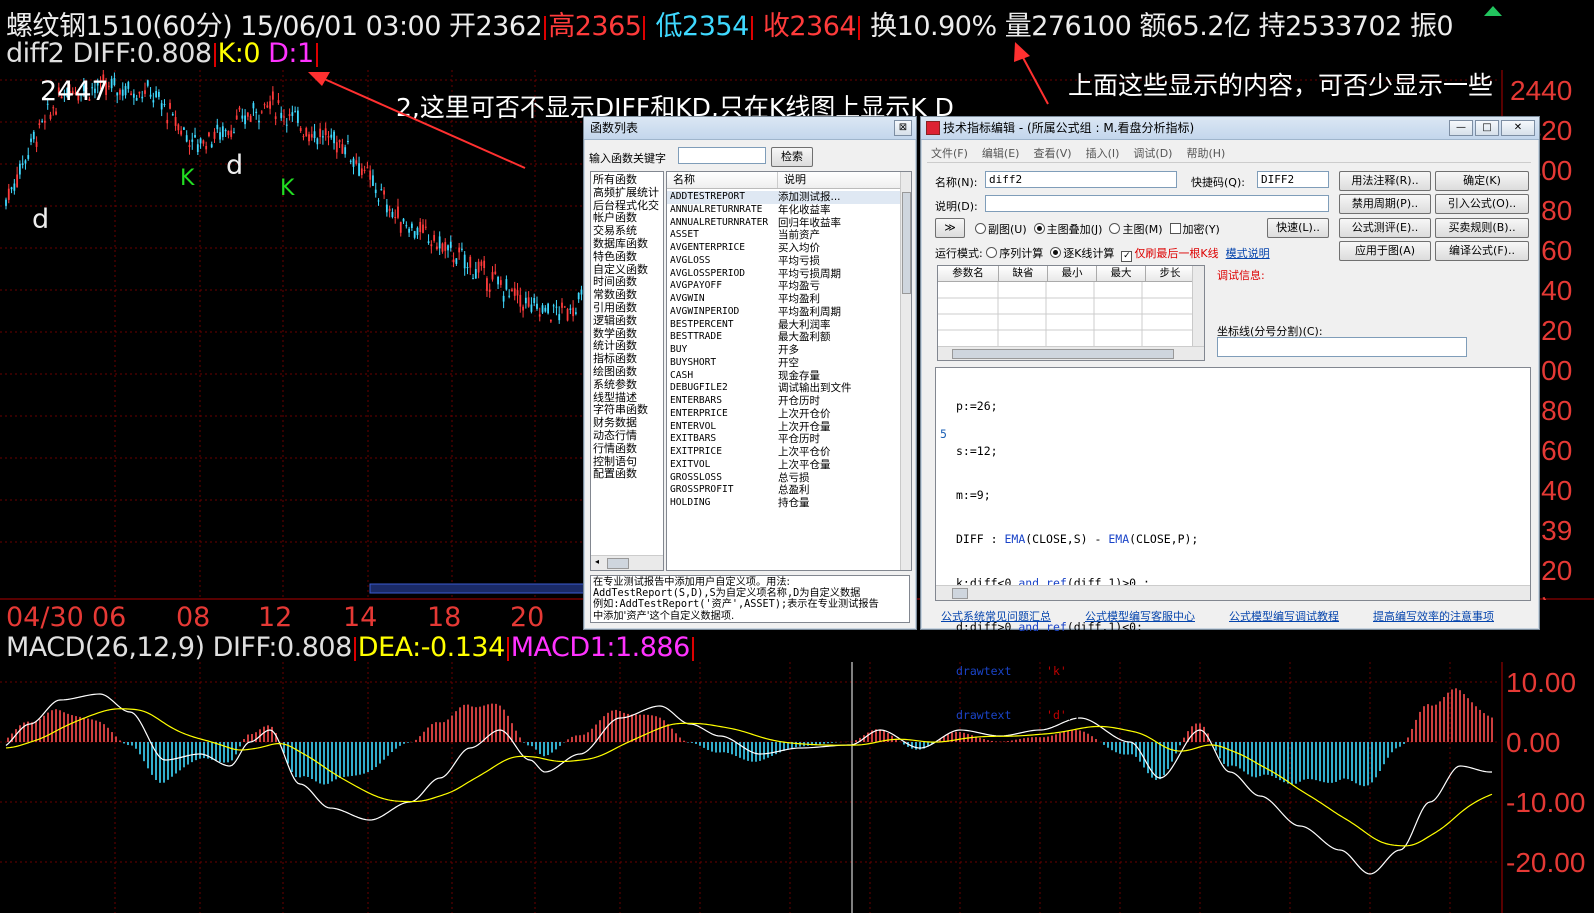 This screenshot has height=913, width=1594. Describe the element at coordinates (1230, 128) in the screenshot. I see `editor-titlebar: 技术指标编辑 - (所属公式组 : M.看盘分析指标) — □ ✕` at that location.